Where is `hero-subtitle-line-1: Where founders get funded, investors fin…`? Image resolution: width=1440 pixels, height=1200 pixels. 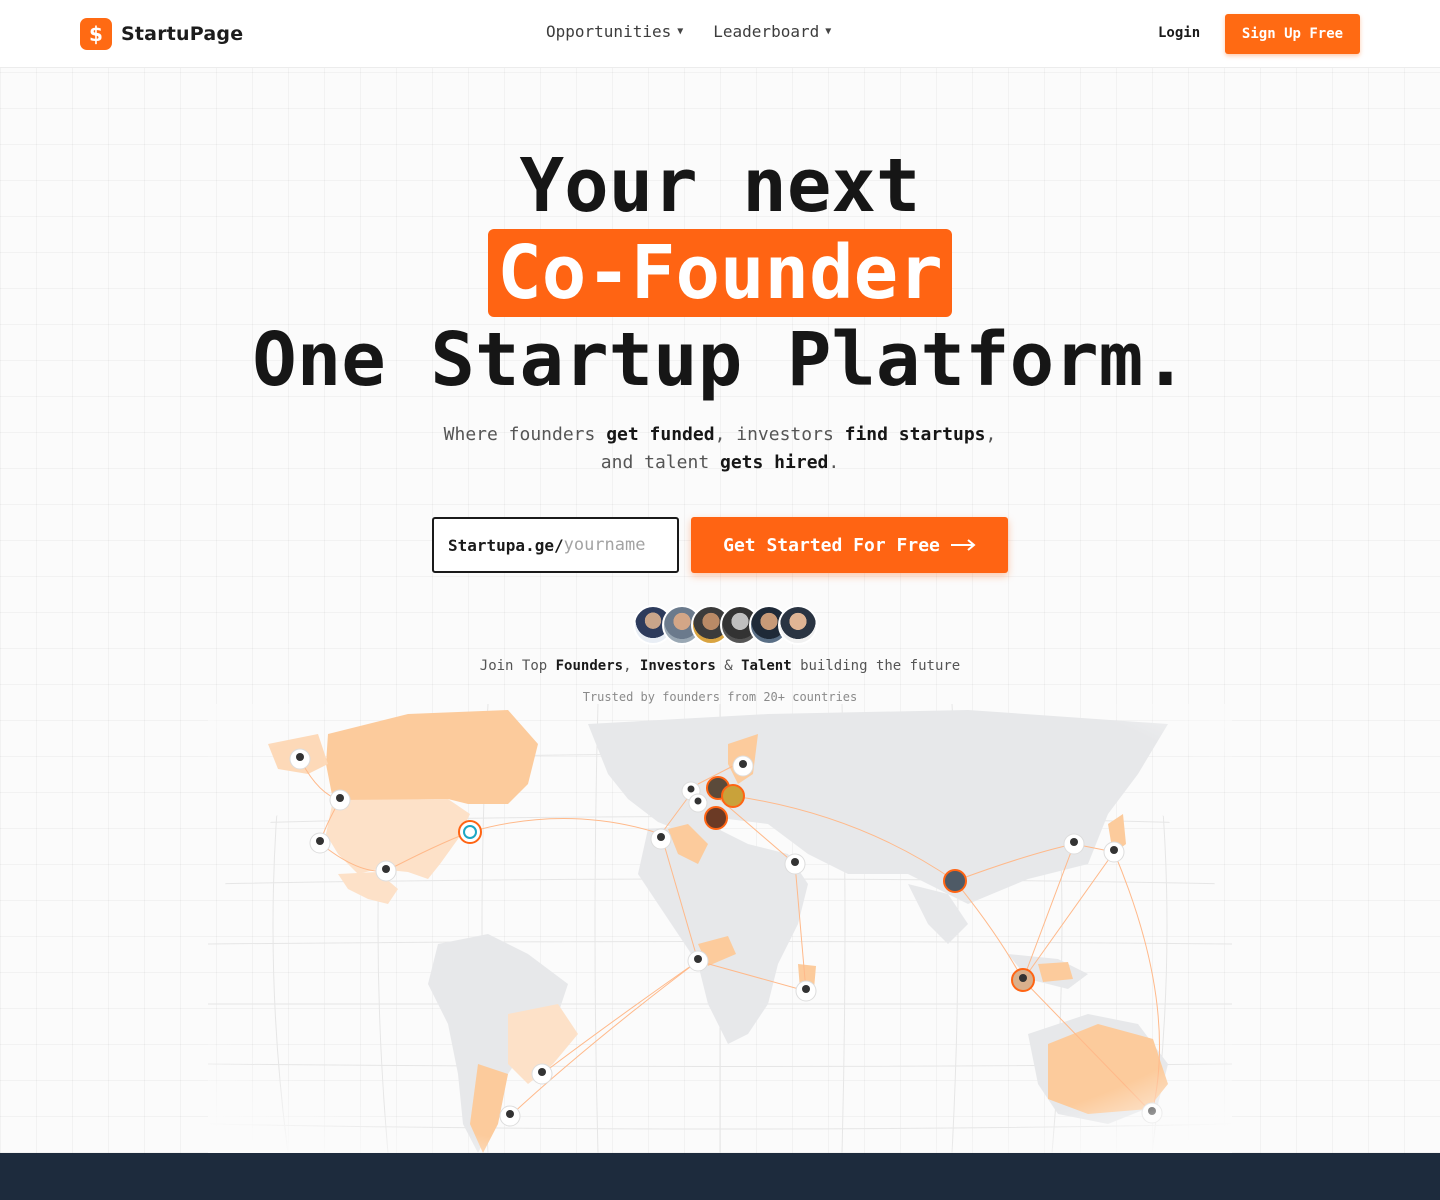 hero-subtitle-line-1: Where founders get funded, investors fin… is located at coordinates (720, 435).